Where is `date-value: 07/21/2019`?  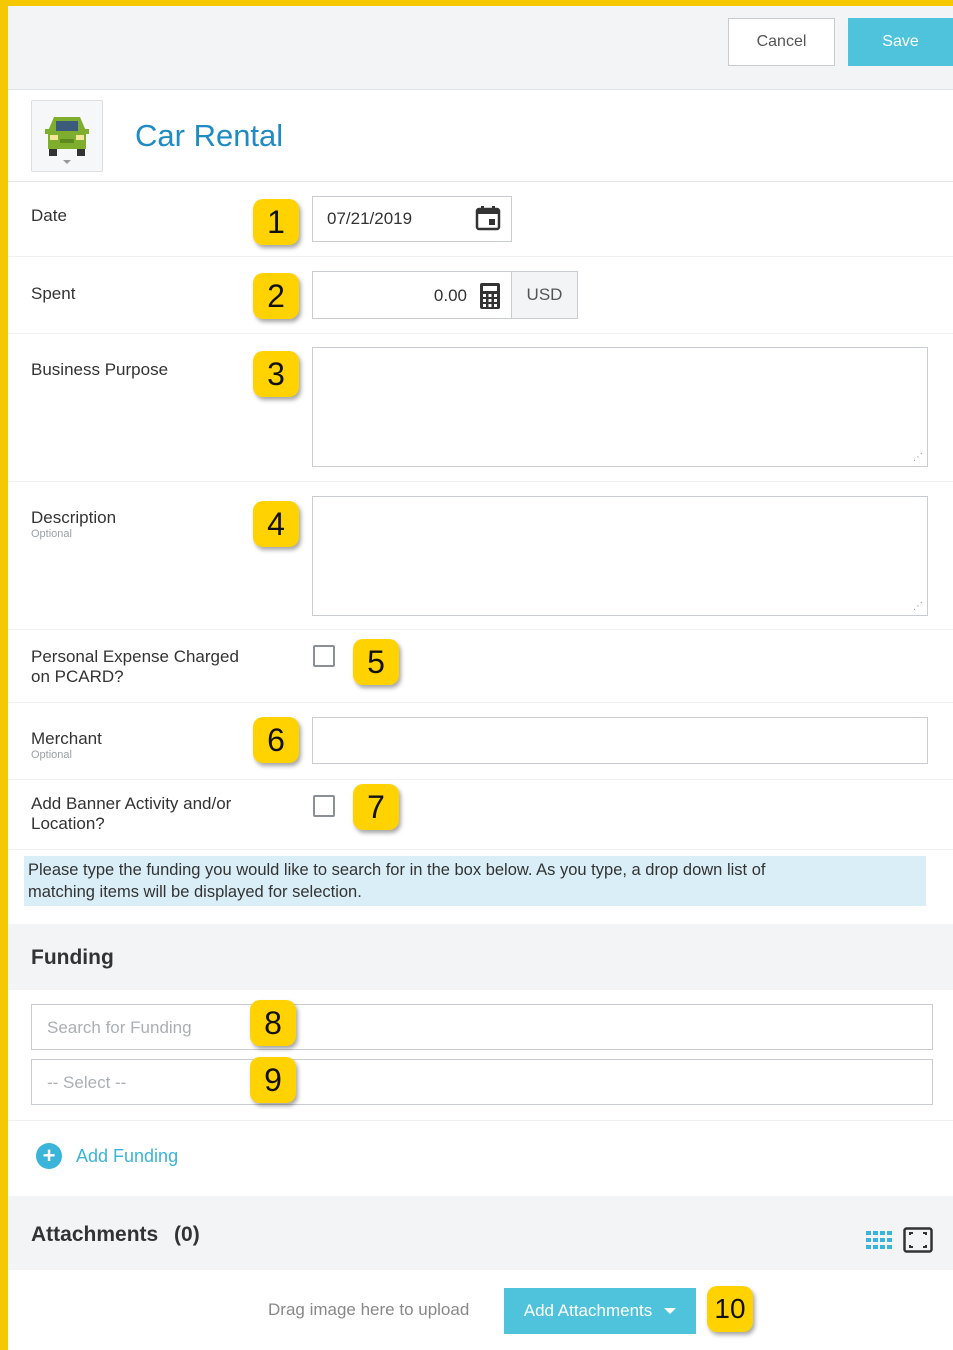
date-value: 07/21/2019 is located at coordinates (370, 218).